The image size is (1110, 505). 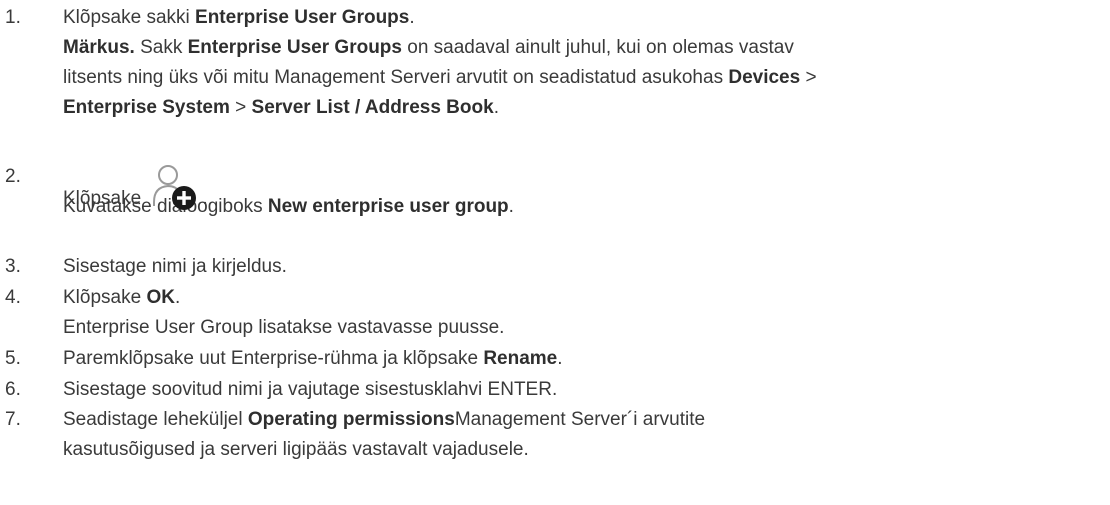 What do you see at coordinates (583, 186) in the screenshot?
I see `step-line: Klõpsake .` at bounding box center [583, 186].